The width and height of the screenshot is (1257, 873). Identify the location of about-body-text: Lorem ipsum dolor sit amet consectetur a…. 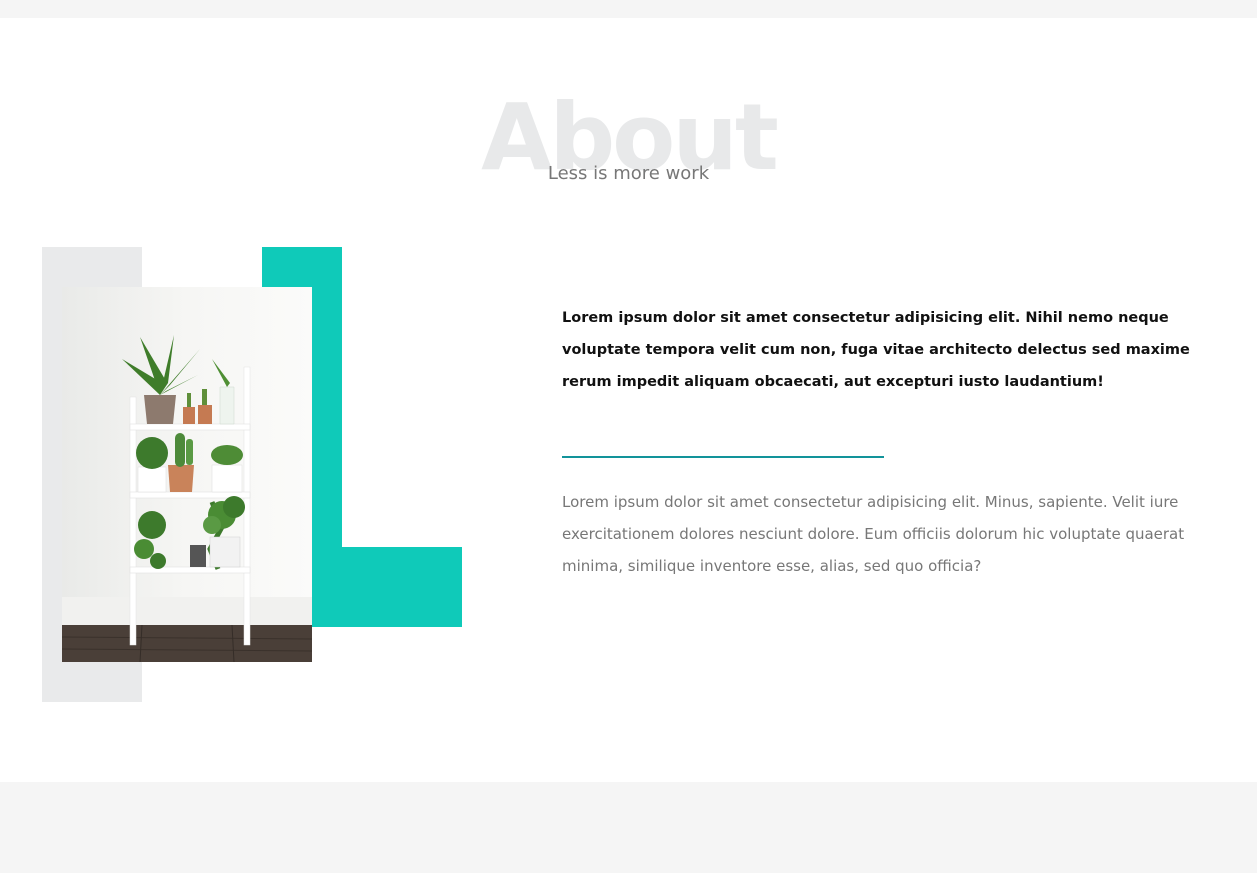
(873, 534).